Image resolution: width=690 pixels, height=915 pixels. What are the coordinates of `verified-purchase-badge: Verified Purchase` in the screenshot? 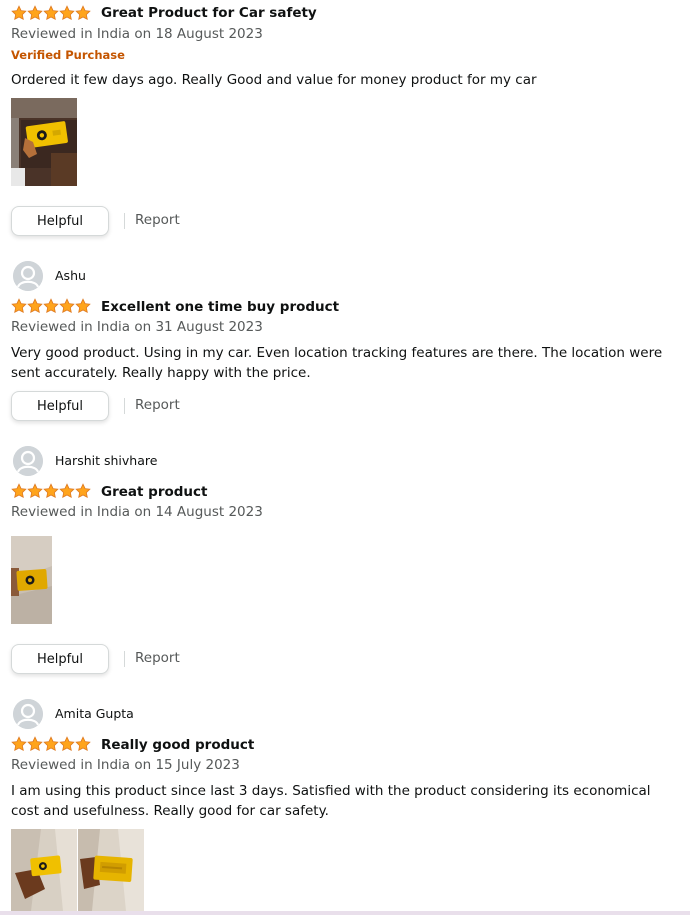 It's located at (68, 55).